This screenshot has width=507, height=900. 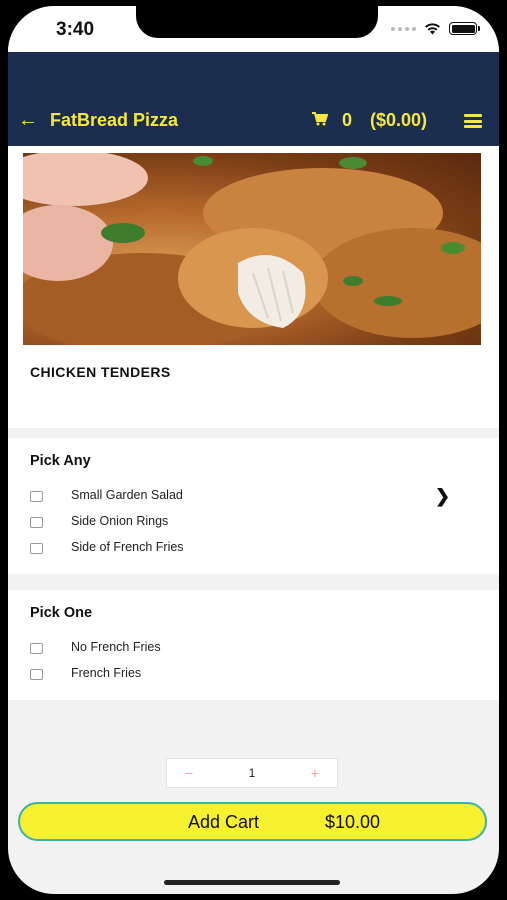 I want to click on option-small-garden-salad: Small Garden Salad, so click(x=106, y=495).